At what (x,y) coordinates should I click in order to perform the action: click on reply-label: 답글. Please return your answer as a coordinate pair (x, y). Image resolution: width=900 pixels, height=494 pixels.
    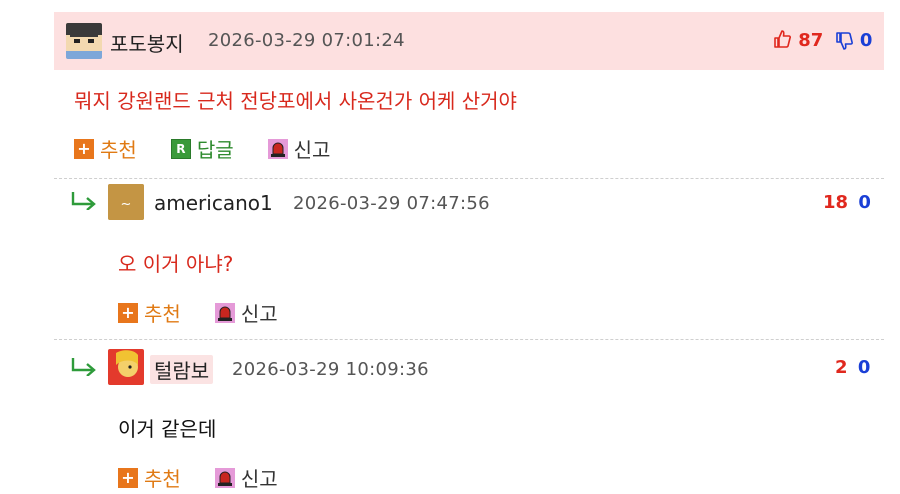
    Looking at the image, I should click on (215, 150).